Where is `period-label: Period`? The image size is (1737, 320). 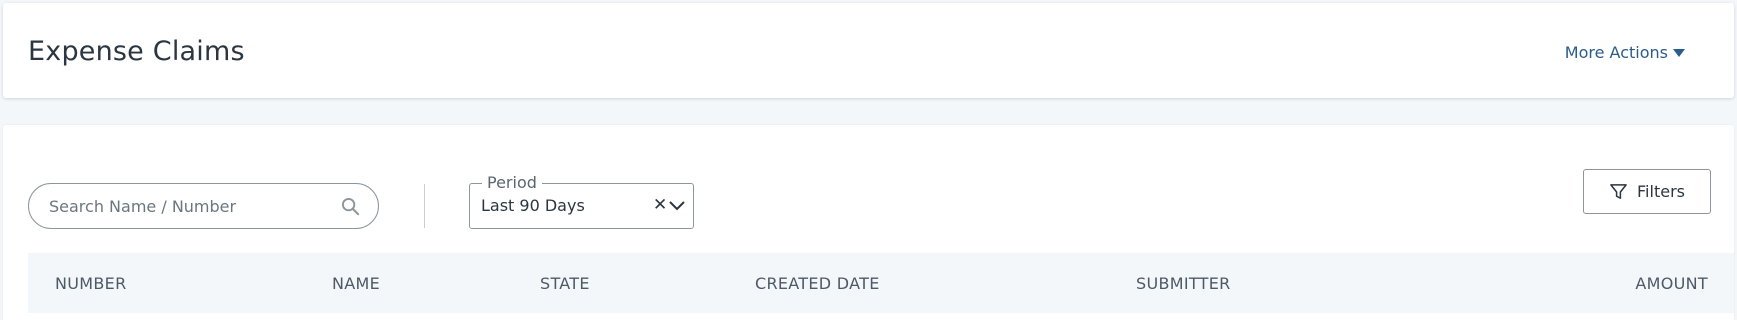
period-label: Period is located at coordinates (512, 182).